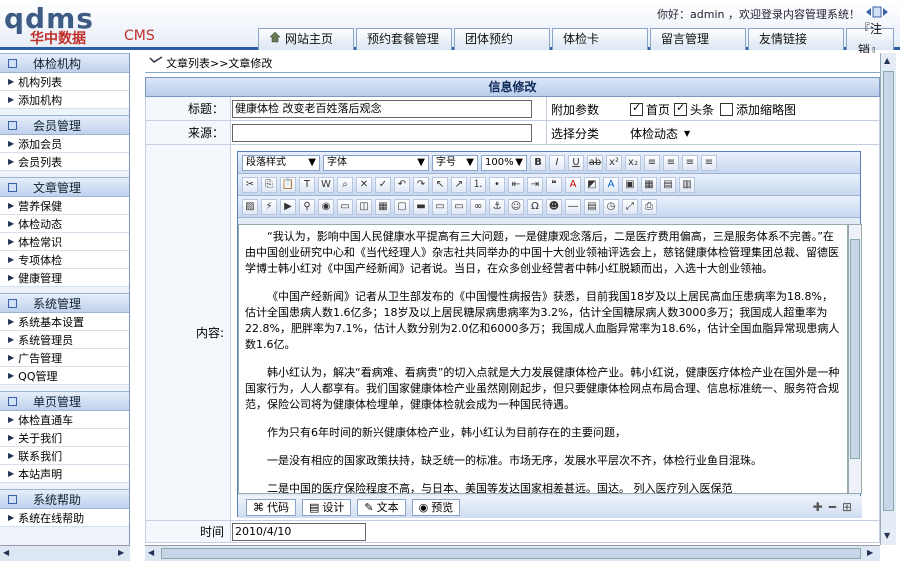 The image size is (900, 561). I want to click on sidebar-item: ▶ 体检常识, so click(64, 242).